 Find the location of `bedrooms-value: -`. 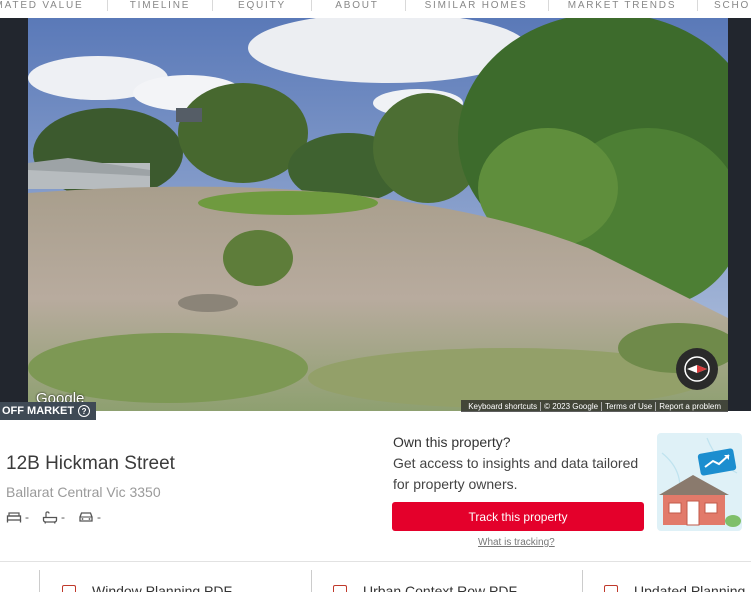

bedrooms-value: - is located at coordinates (27, 517).